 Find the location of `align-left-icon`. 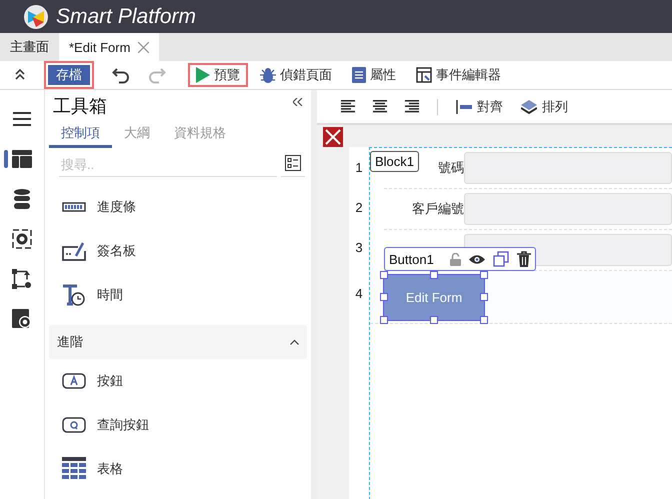

align-left-icon is located at coordinates (348, 106).